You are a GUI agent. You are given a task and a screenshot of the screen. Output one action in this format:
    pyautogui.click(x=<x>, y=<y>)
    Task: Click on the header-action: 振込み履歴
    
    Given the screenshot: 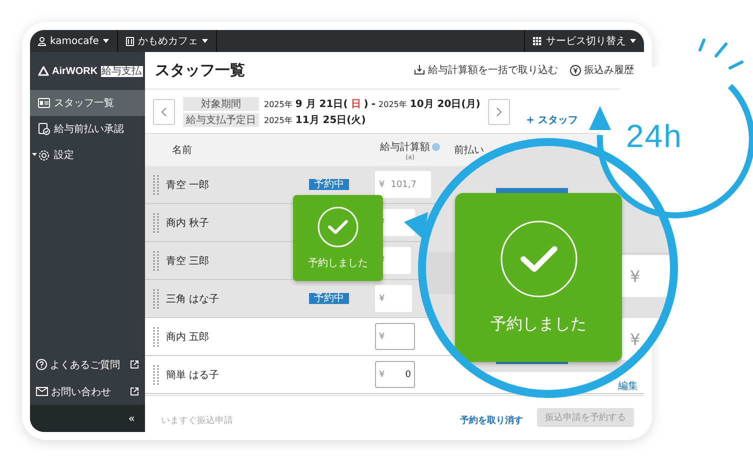 What is the action you would take?
    pyautogui.click(x=602, y=70)
    